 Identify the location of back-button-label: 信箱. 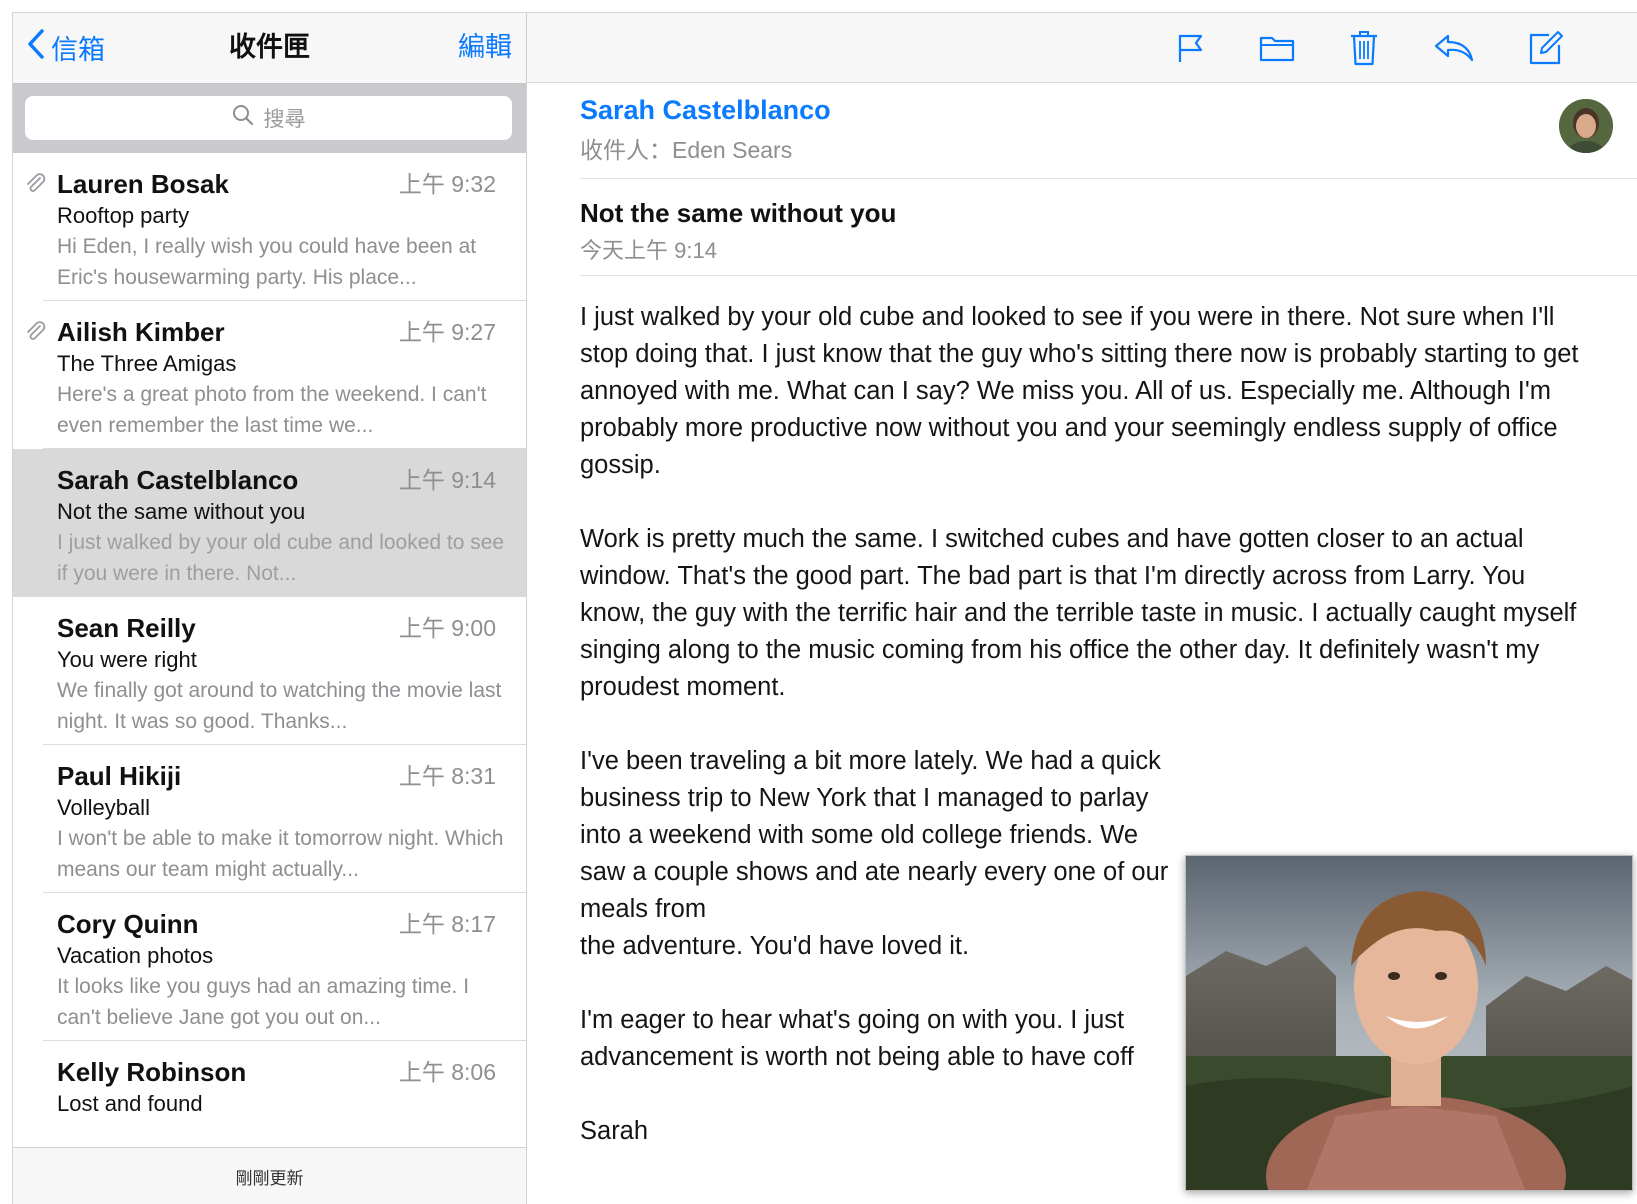
(78, 49).